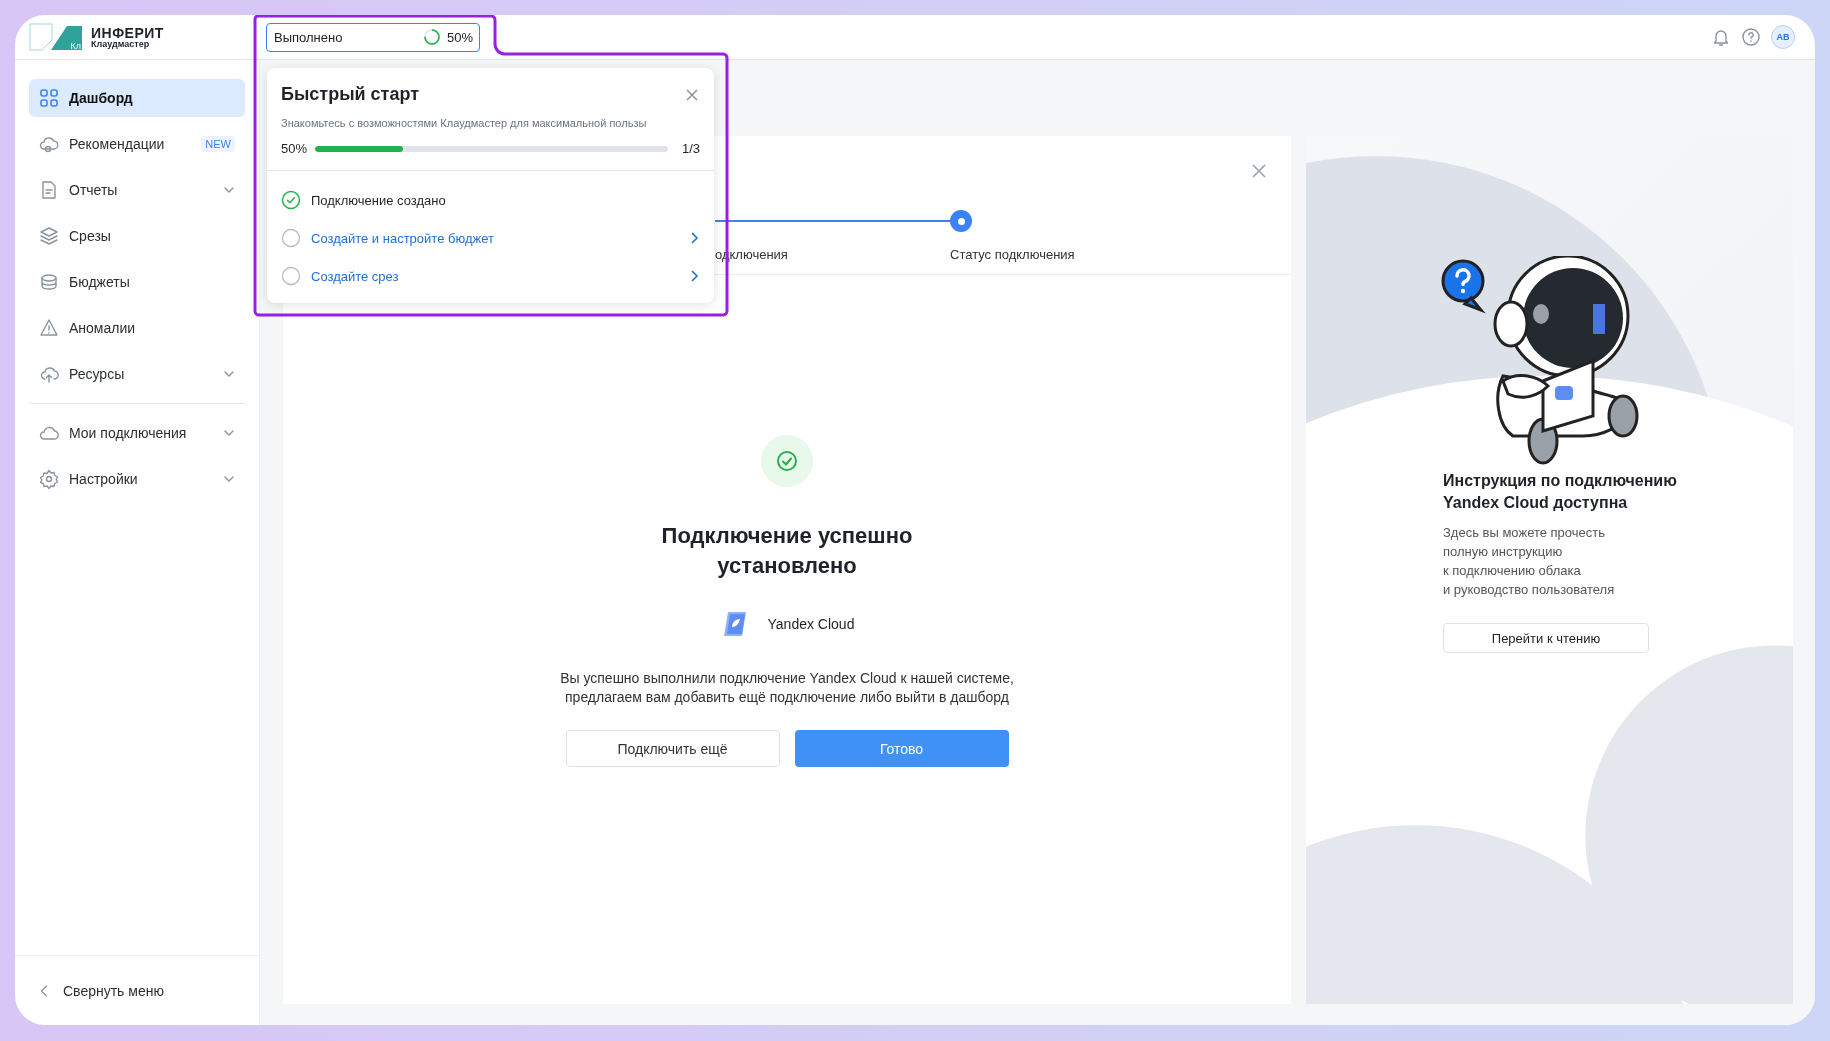 This screenshot has height=1041, width=1830. What do you see at coordinates (490, 276) in the screenshot?
I see `task-item: Создайте срез` at bounding box center [490, 276].